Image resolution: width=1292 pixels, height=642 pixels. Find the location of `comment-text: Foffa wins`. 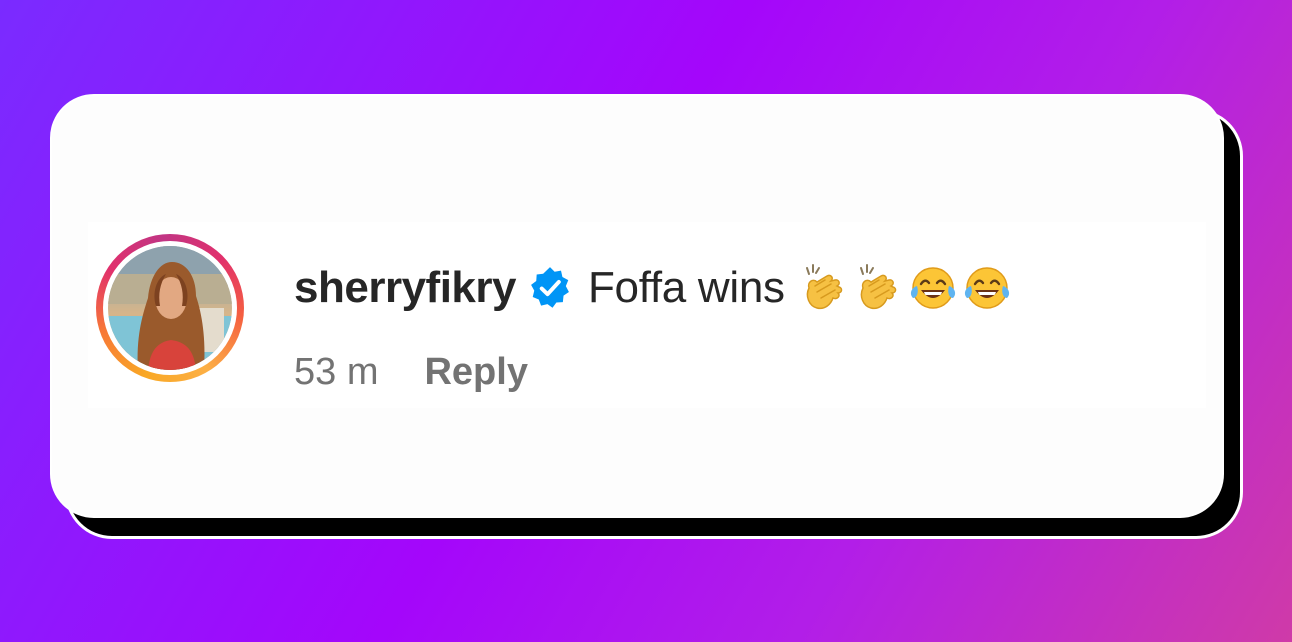

comment-text: Foffa wins is located at coordinates (686, 287).